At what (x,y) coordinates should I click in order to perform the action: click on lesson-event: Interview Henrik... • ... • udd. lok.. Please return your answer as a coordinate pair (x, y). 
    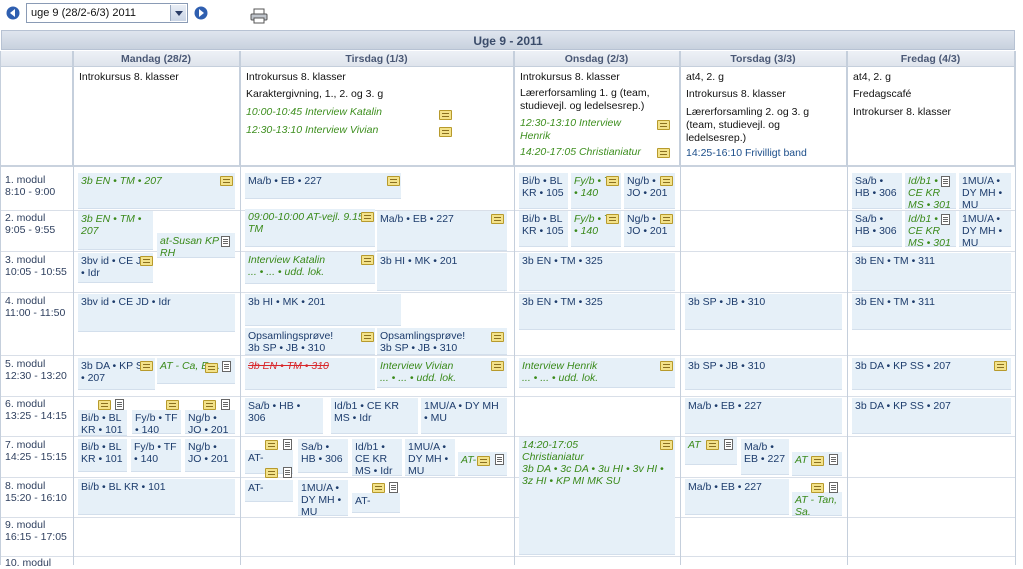
    Looking at the image, I should click on (597, 373).